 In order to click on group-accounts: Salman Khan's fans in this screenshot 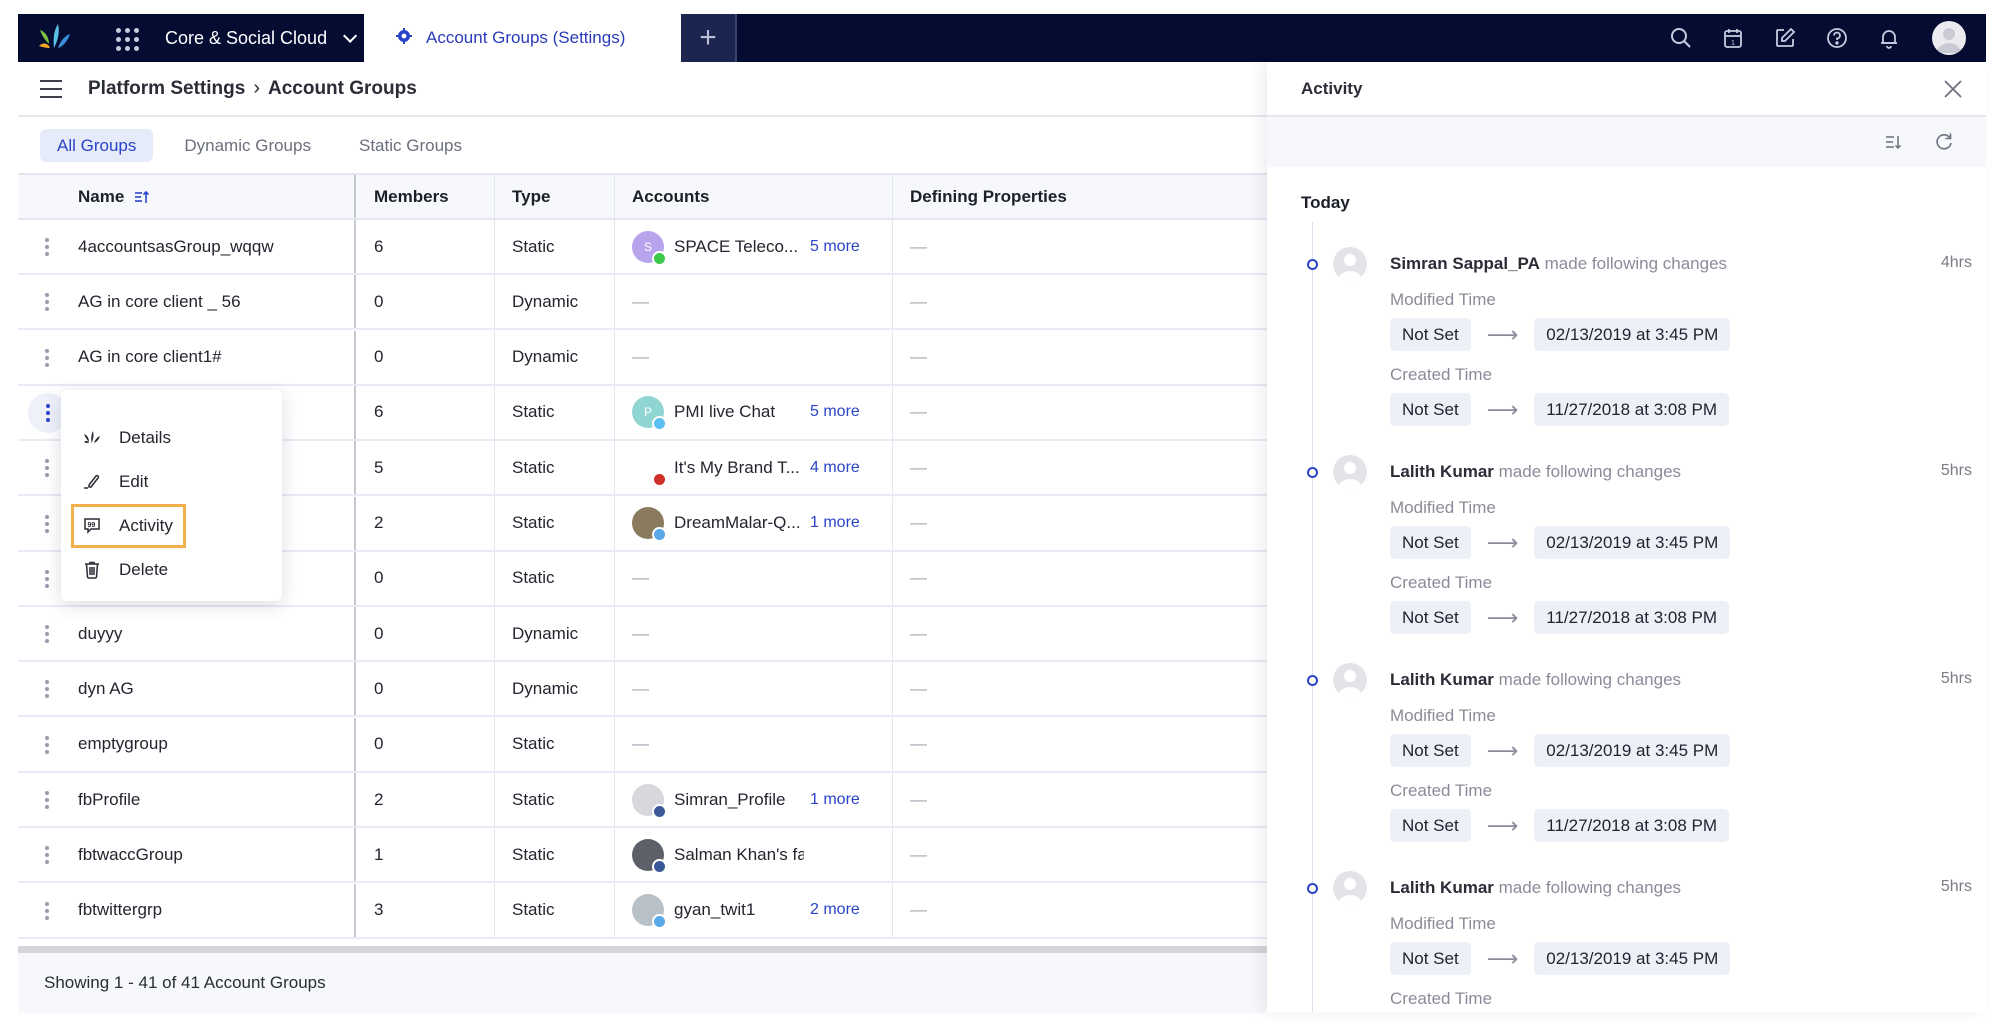, I will do `click(753, 855)`.